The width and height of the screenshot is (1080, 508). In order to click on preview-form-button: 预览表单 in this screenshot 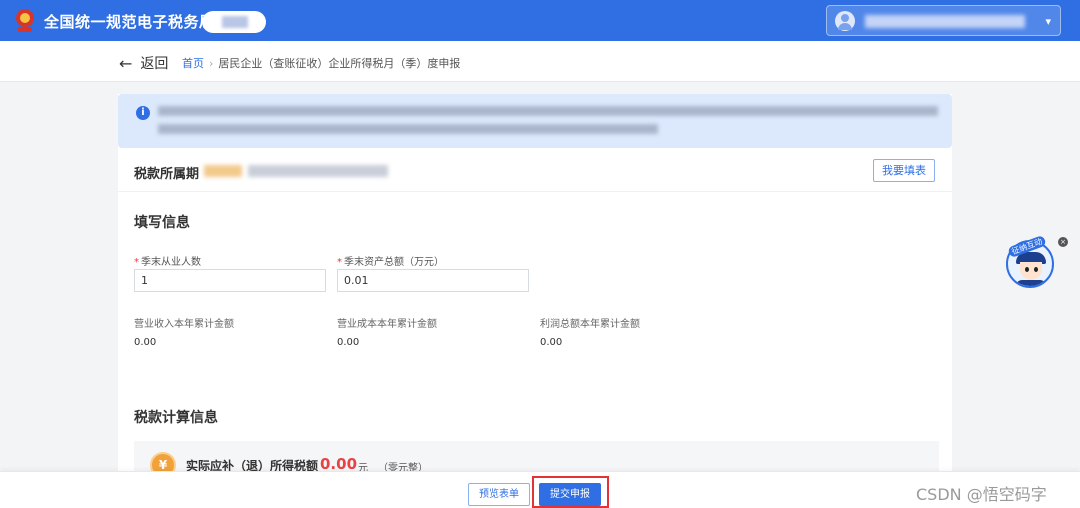, I will do `click(499, 494)`.